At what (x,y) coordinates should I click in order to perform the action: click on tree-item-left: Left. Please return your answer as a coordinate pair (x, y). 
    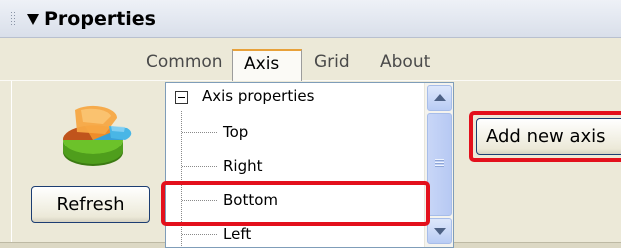
    Looking at the image, I should click on (293, 235).